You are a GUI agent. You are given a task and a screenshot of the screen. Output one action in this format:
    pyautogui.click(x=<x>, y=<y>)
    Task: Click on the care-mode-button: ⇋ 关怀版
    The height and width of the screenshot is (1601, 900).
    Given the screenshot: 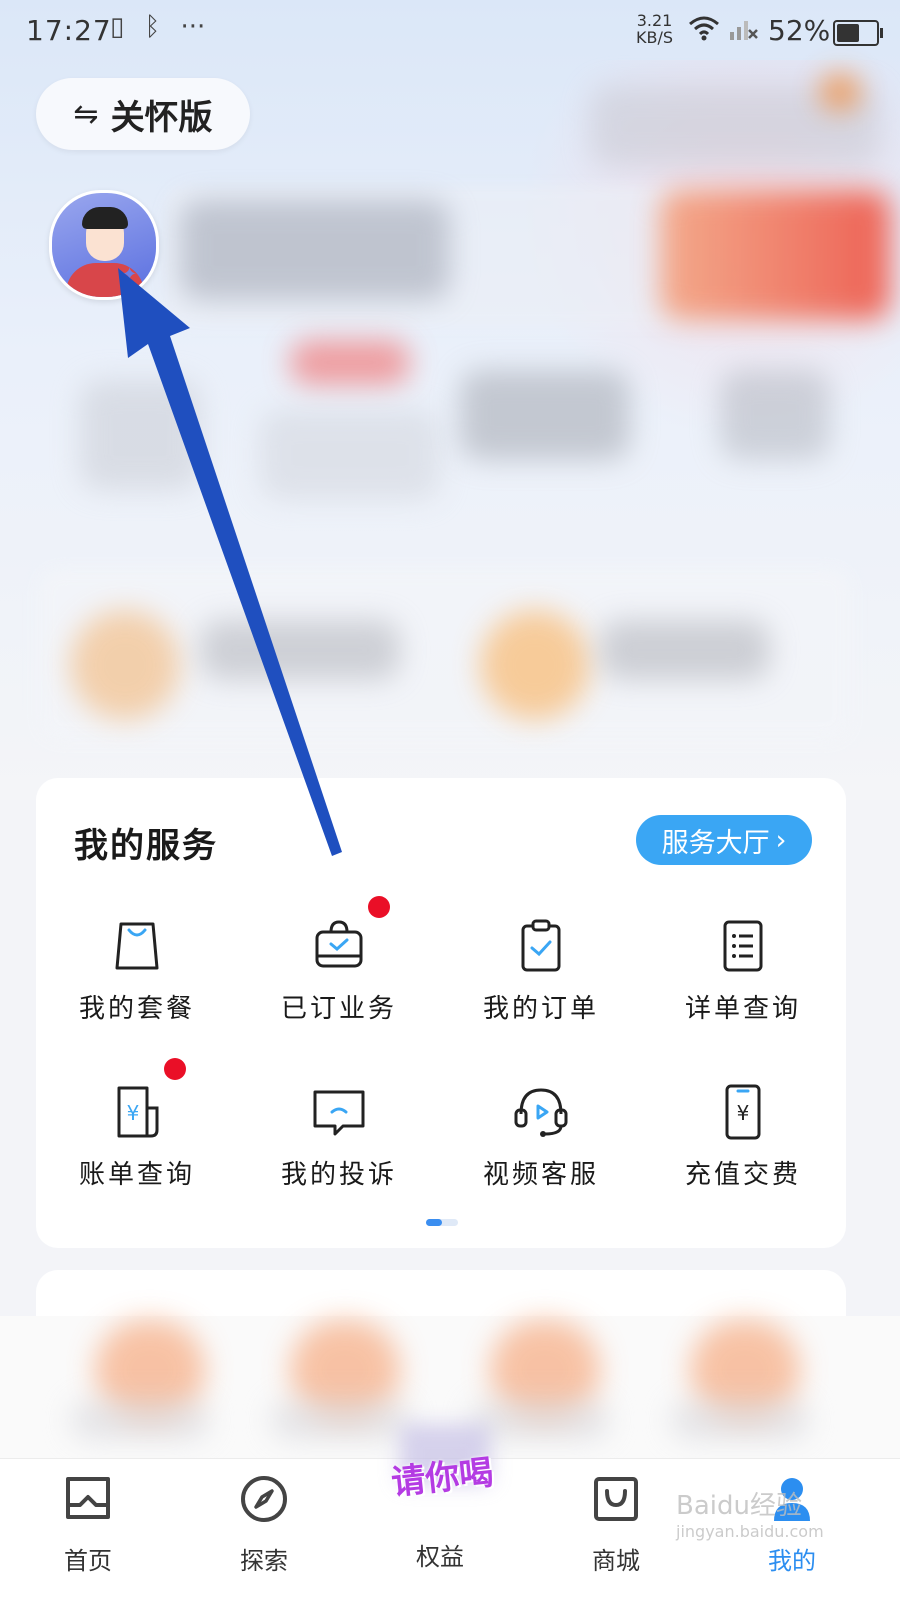 What is the action you would take?
    pyautogui.click(x=143, y=114)
    